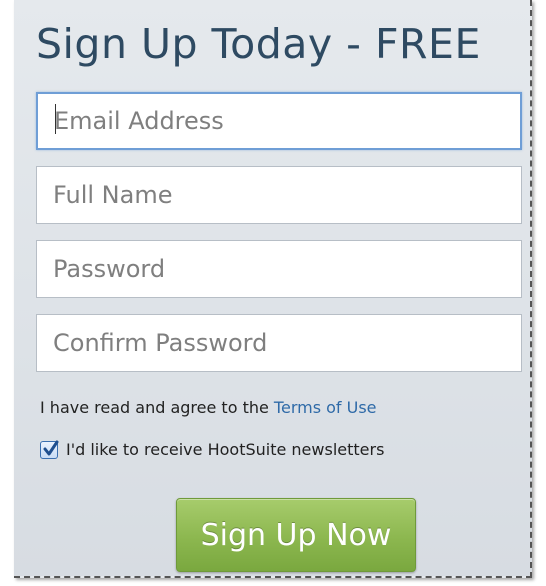 The width and height of the screenshot is (546, 586). I want to click on checkmark-icon, so click(51, 447).